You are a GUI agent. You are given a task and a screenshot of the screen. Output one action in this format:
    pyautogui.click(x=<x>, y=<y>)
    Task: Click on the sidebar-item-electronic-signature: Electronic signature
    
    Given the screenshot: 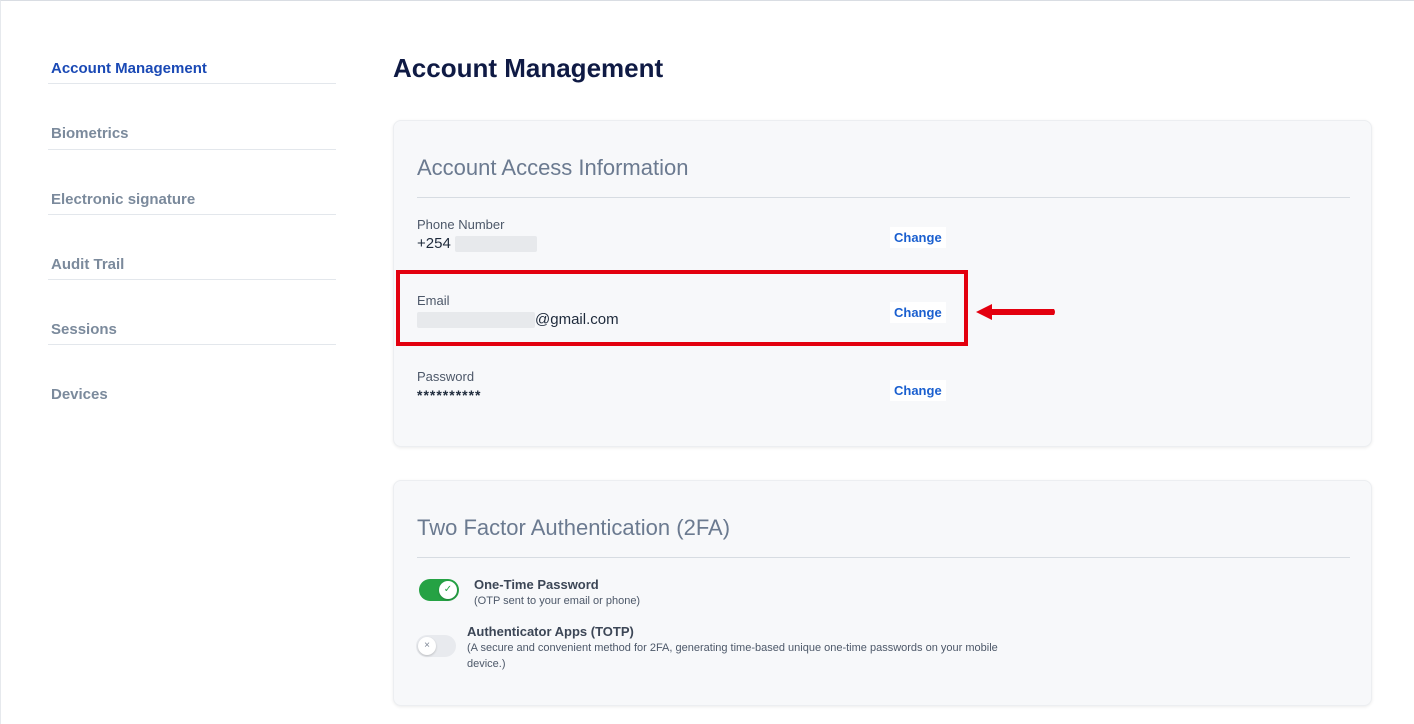 What is the action you would take?
    pyautogui.click(x=192, y=182)
    